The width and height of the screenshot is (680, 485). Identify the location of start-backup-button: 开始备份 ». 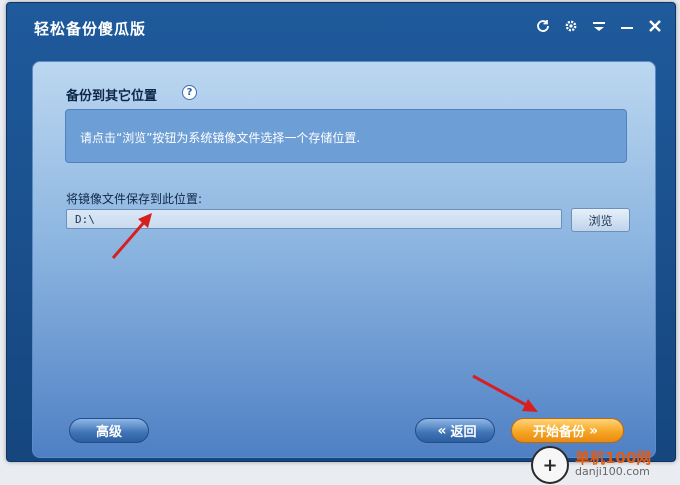
(567, 430).